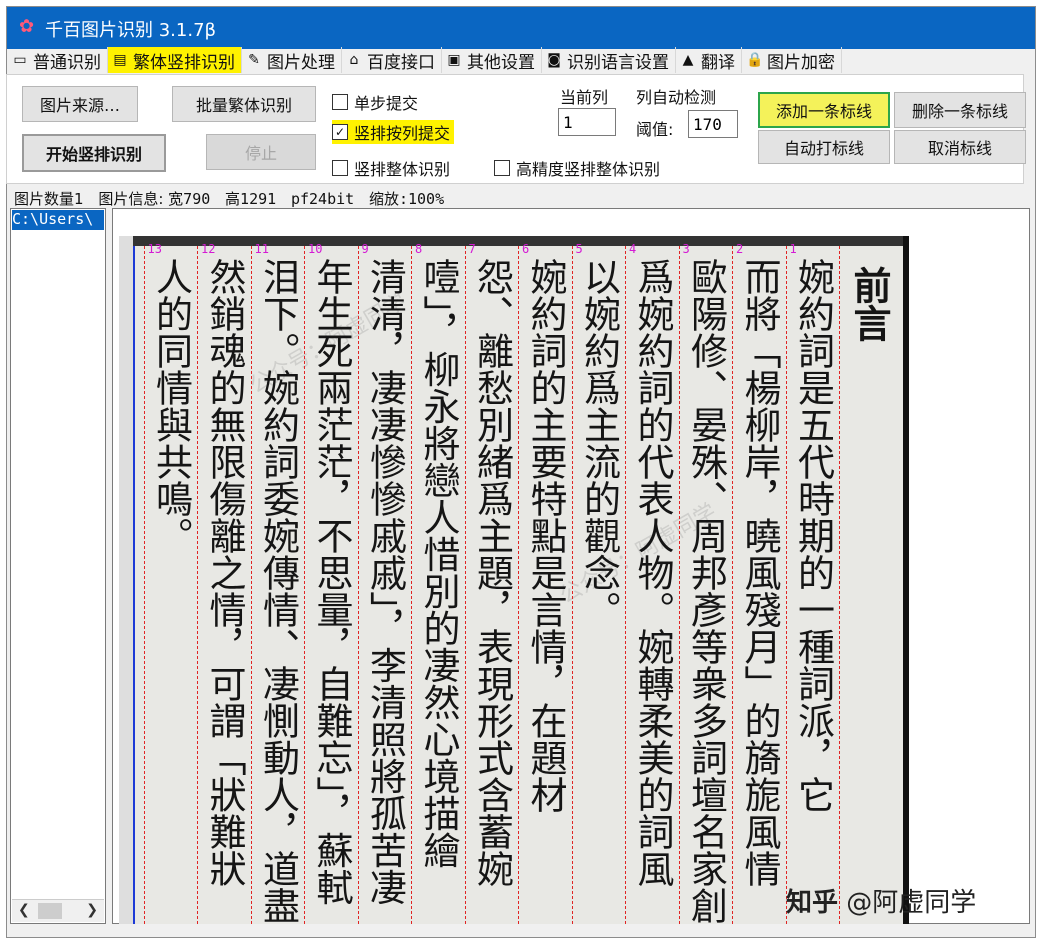 The height and width of the screenshot is (944, 1041). I want to click on tab-label: 百度接口, so click(401, 62).